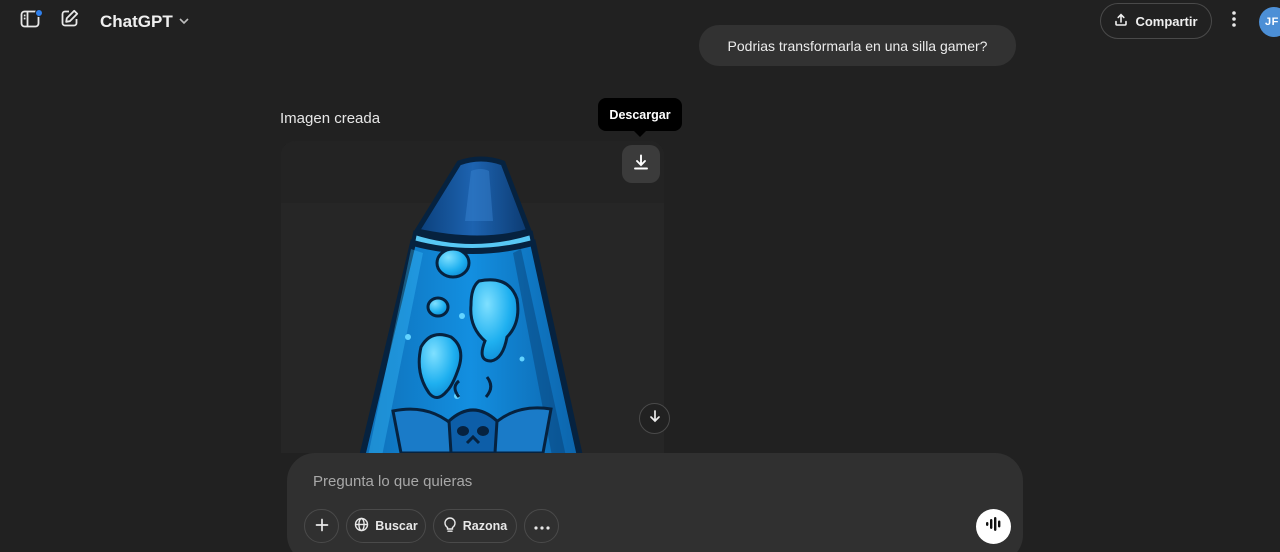 The image size is (1280, 552). What do you see at coordinates (450, 526) in the screenshot?
I see `lightbulb-icon` at bounding box center [450, 526].